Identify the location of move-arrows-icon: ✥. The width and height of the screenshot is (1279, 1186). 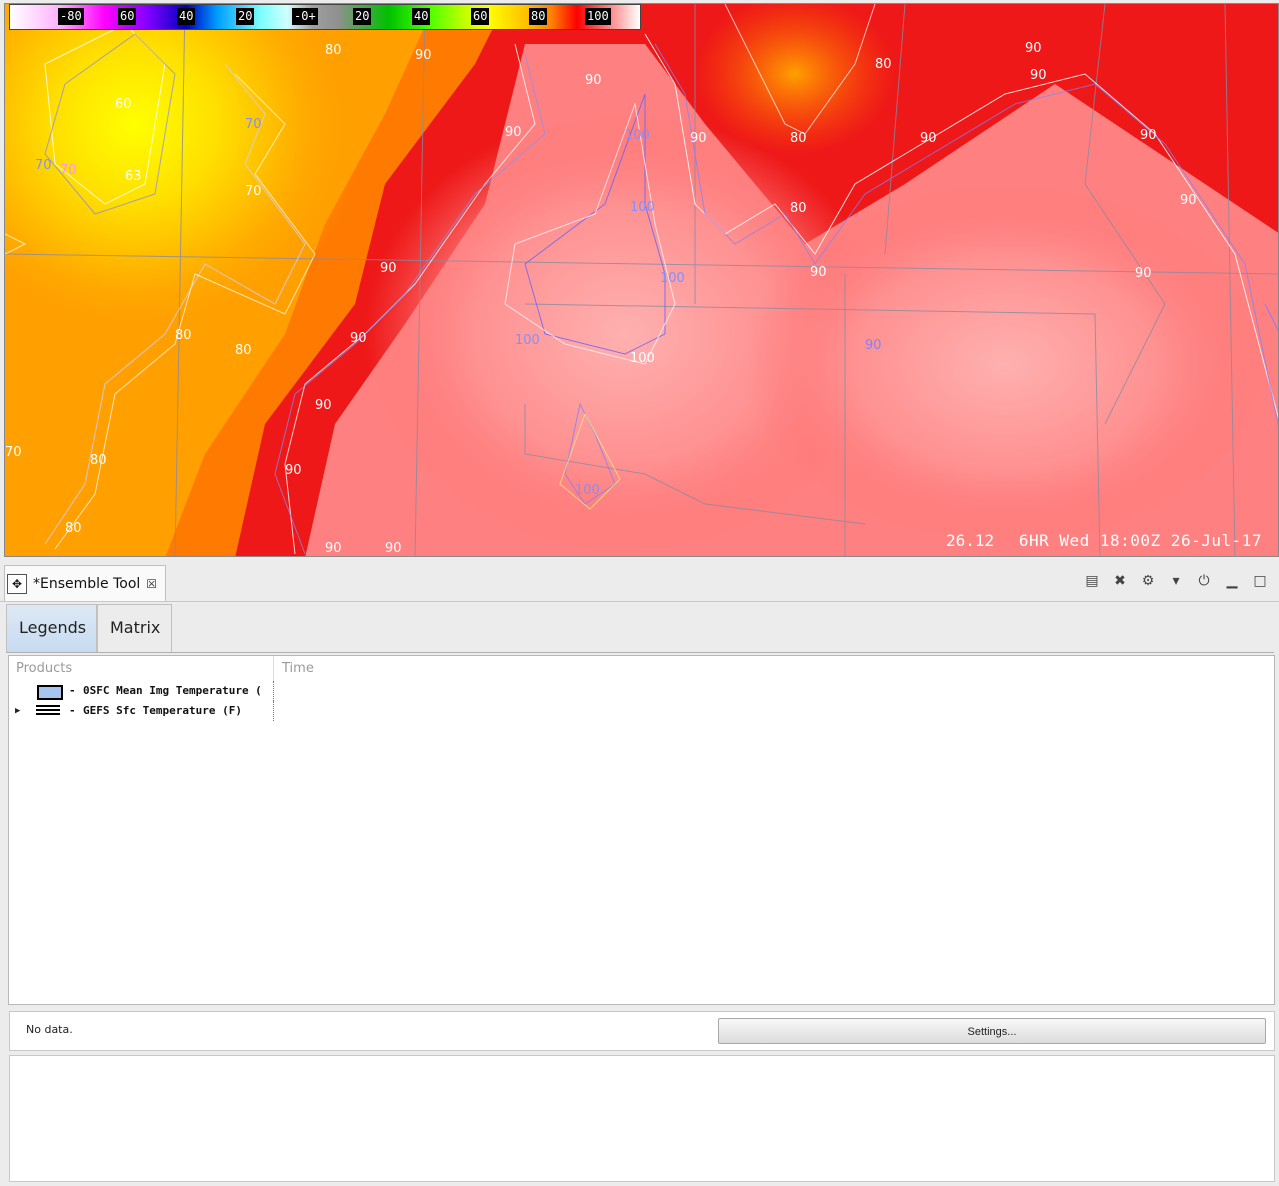
(17, 583).